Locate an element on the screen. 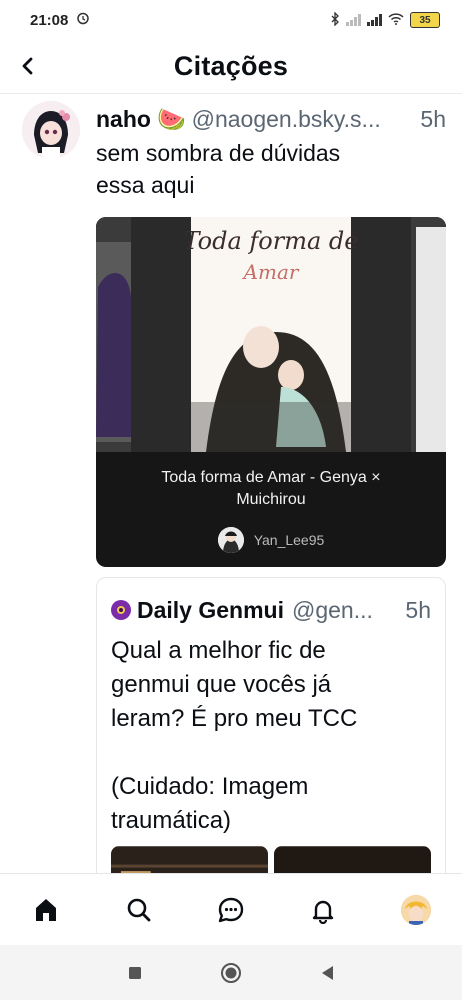 The width and height of the screenshot is (462, 1000). system-navigation is located at coordinates (231, 972).